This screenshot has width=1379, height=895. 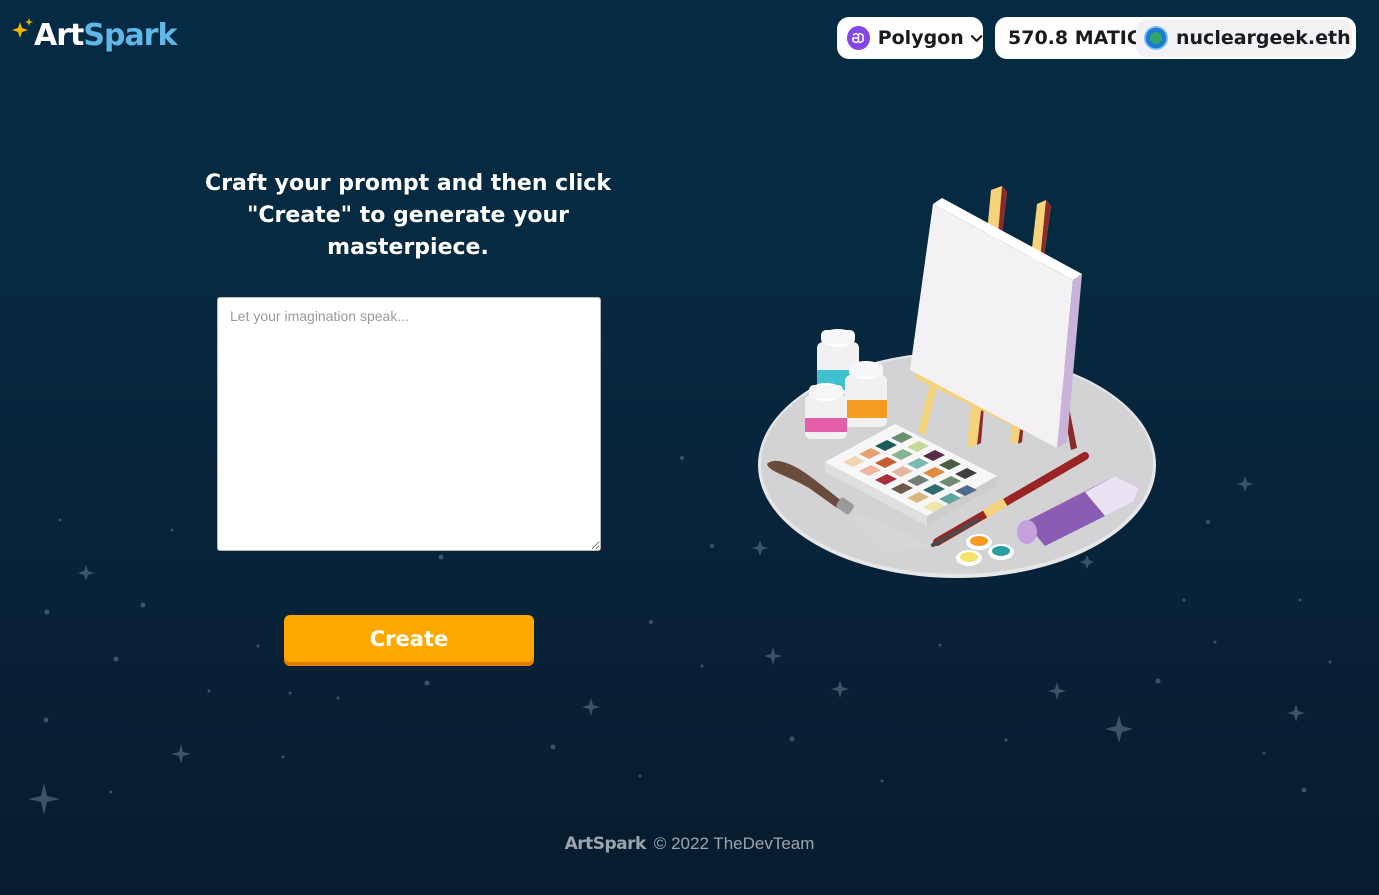 I want to click on logo-text: ArtSpark, so click(x=105, y=36).